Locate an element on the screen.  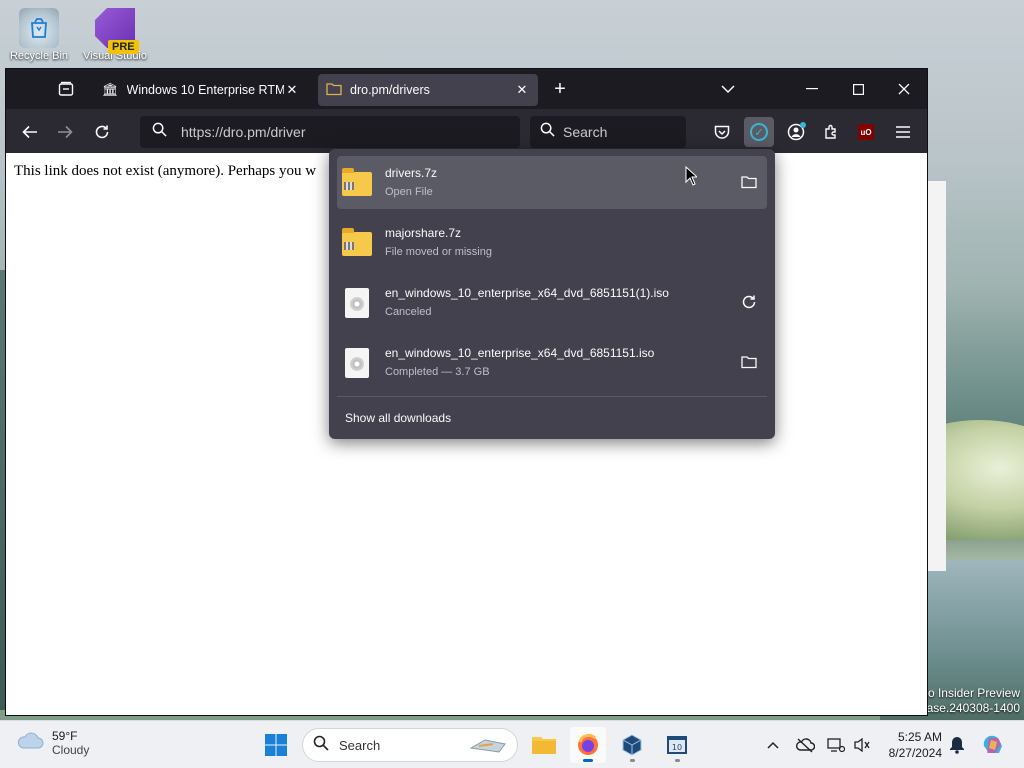
insider-watermark-line2: ease.240308-1400 is located at coordinates (969, 708).